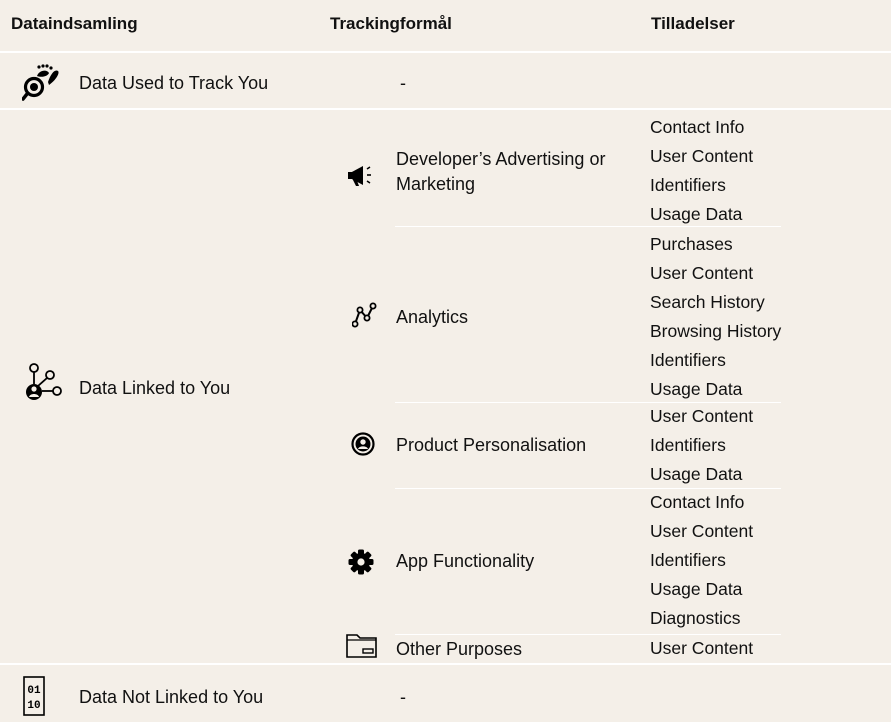 This screenshot has height=722, width=891. Describe the element at coordinates (445, 52) in the screenshot. I see `header-divider` at that location.